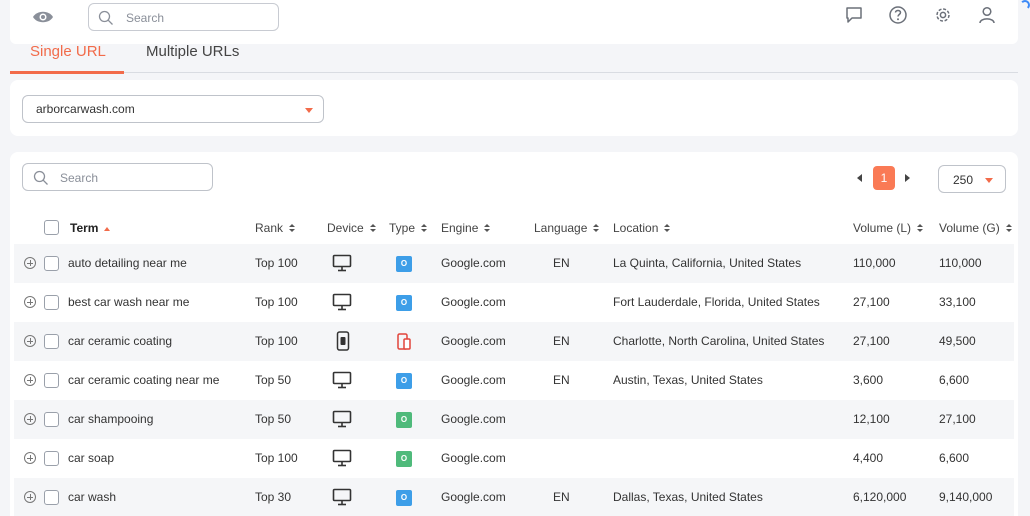  Describe the element at coordinates (957, 302) in the screenshot. I see `volume-global-cell: 33,100` at that location.